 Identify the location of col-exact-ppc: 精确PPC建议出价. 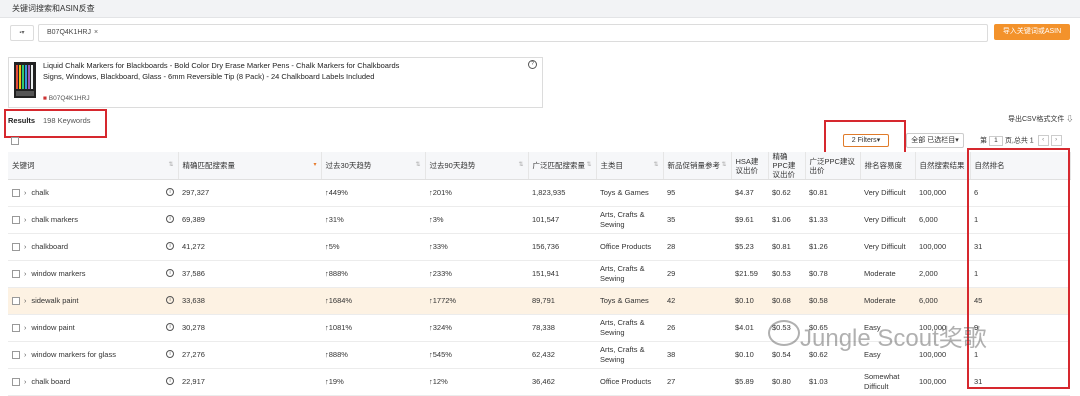
(787, 166).